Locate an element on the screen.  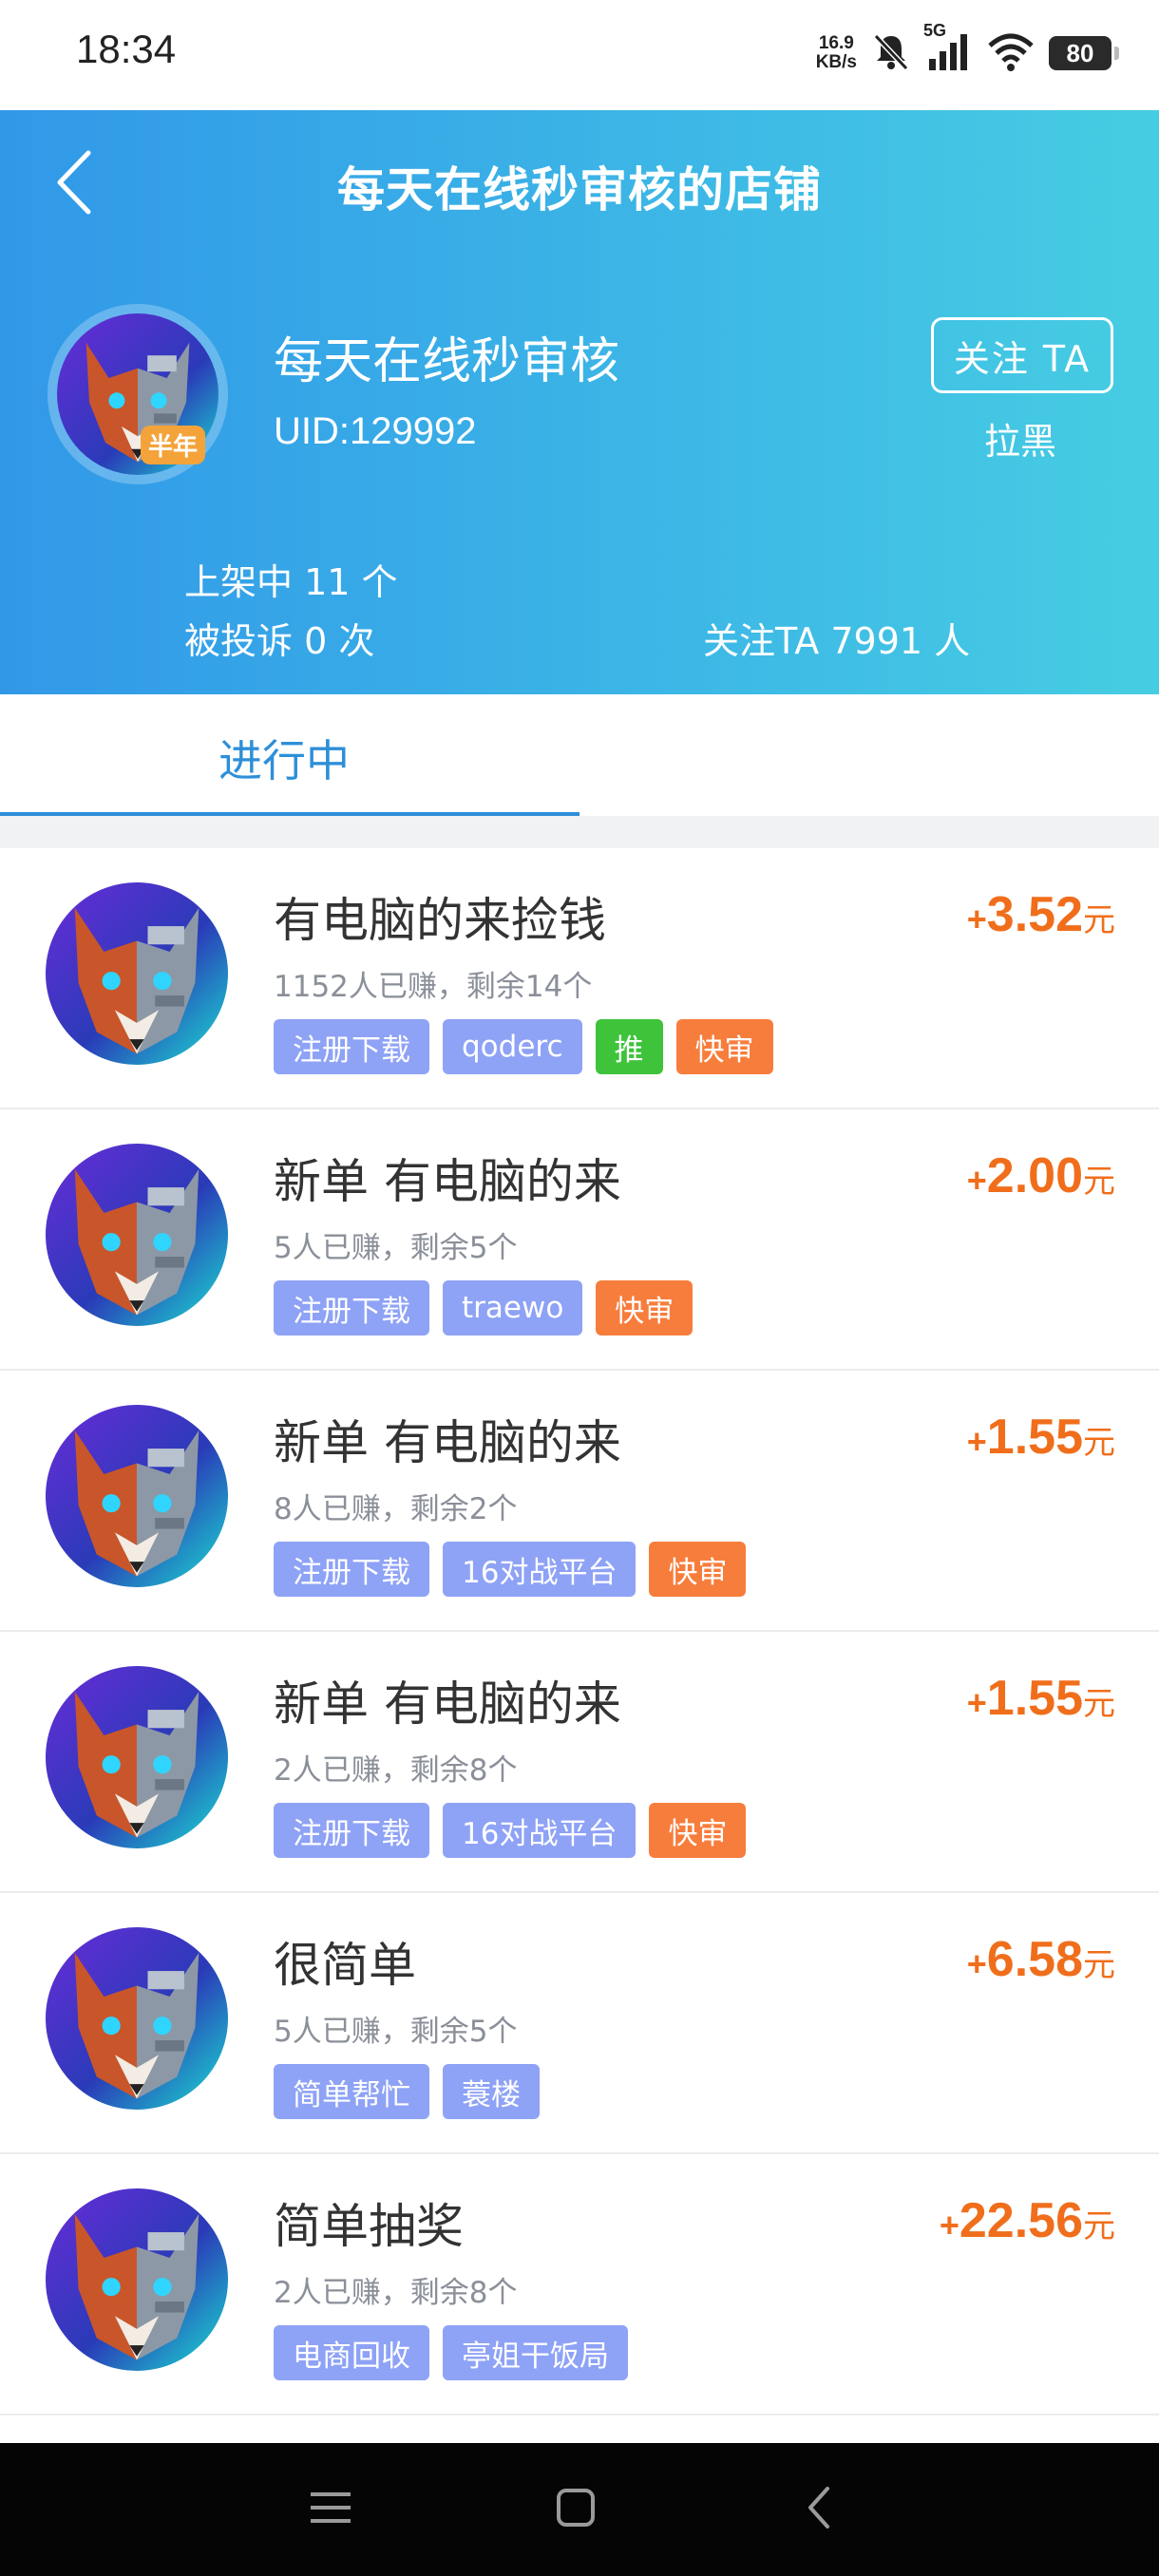
tenure-badge: 半年 is located at coordinates (173, 445).